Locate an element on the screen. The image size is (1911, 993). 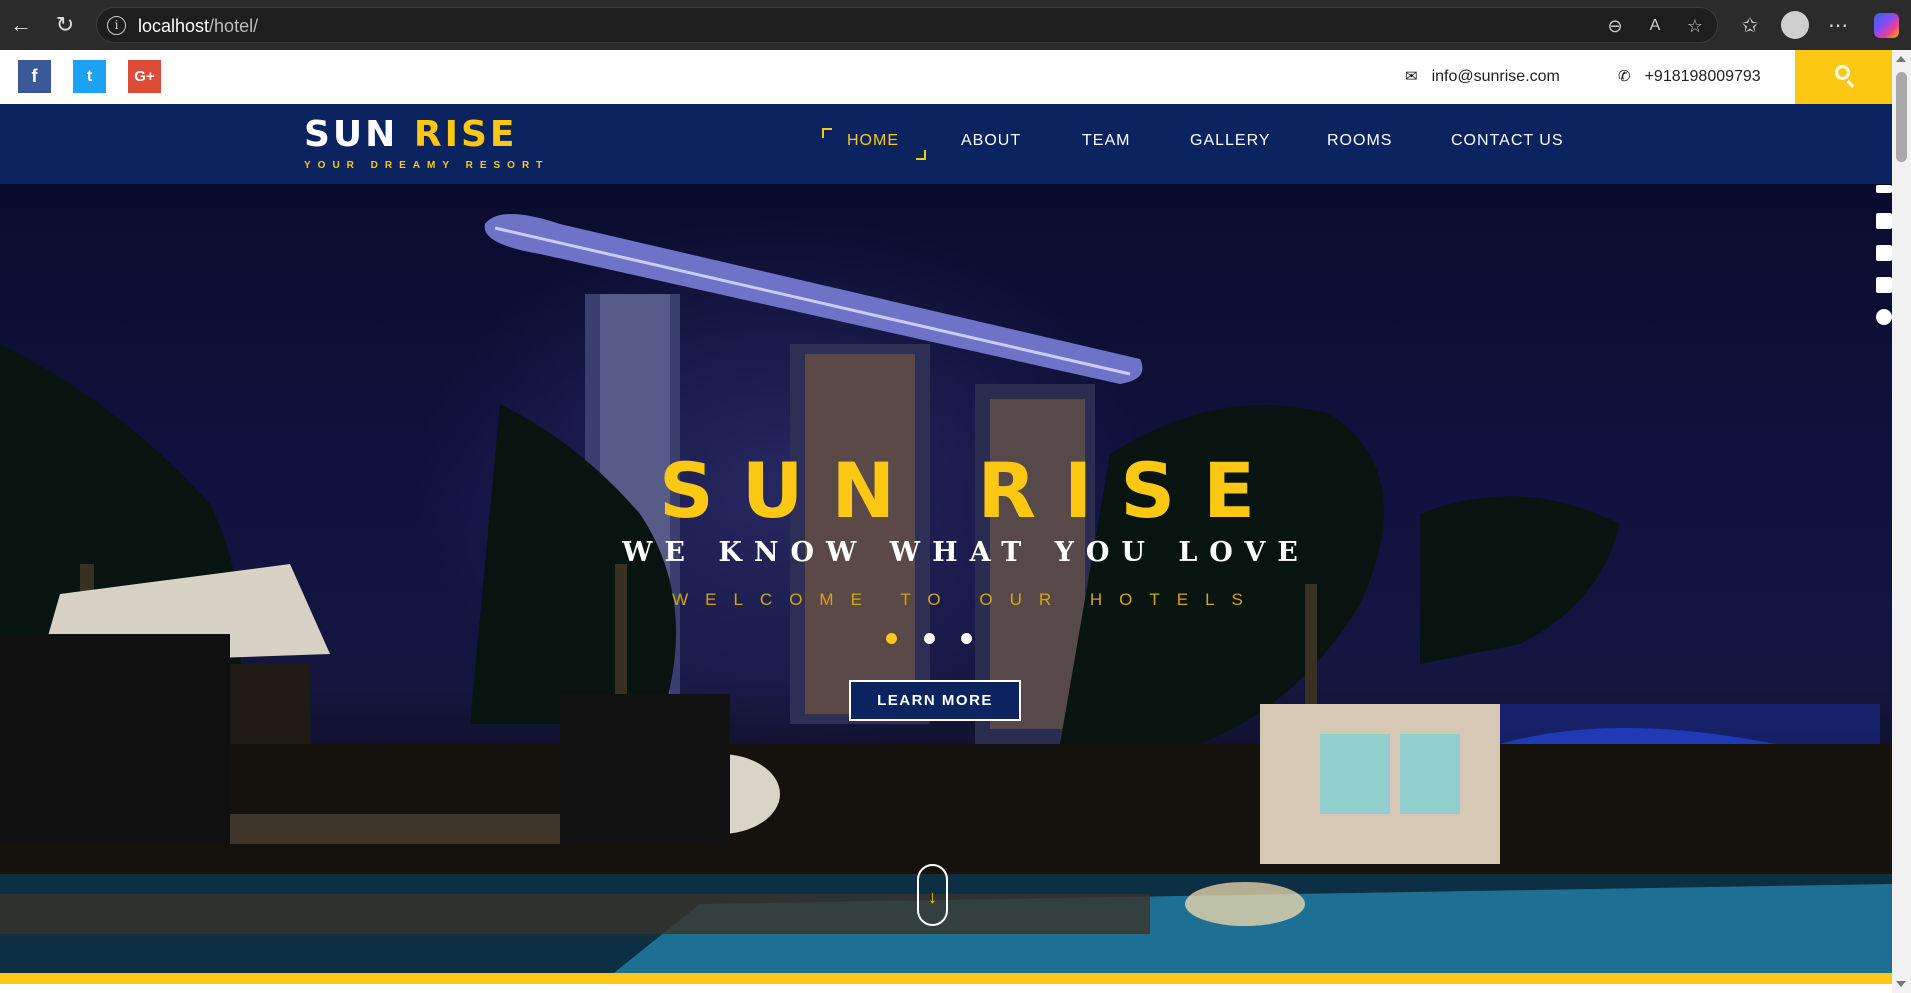
phone-icon: ✆ is located at coordinates (1624, 76).